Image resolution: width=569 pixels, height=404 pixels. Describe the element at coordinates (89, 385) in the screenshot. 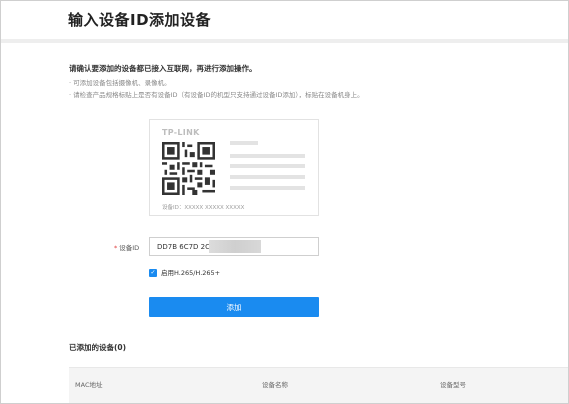

I see `column-mac: MAC地址` at that location.